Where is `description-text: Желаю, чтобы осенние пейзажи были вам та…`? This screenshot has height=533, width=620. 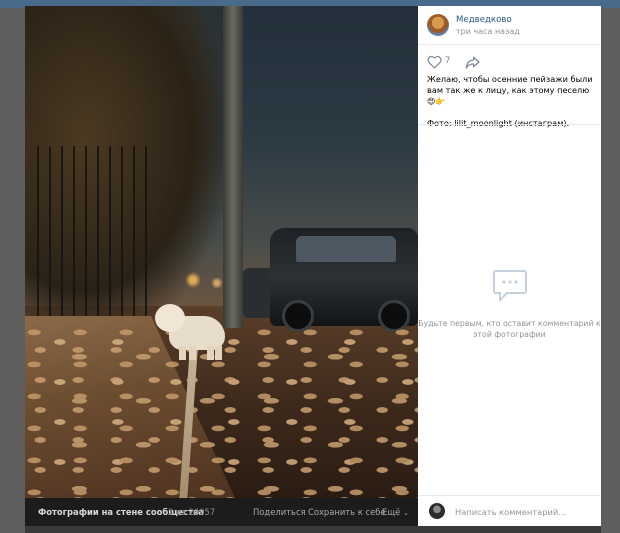
description-text: Желаю, чтобы осенние пейзажи были вам та… is located at coordinates (511, 90).